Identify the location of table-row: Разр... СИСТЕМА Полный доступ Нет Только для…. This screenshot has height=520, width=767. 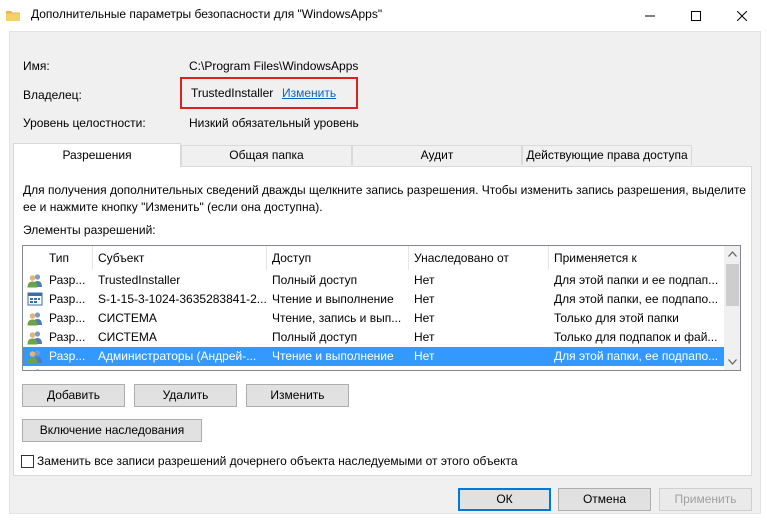
(373, 337).